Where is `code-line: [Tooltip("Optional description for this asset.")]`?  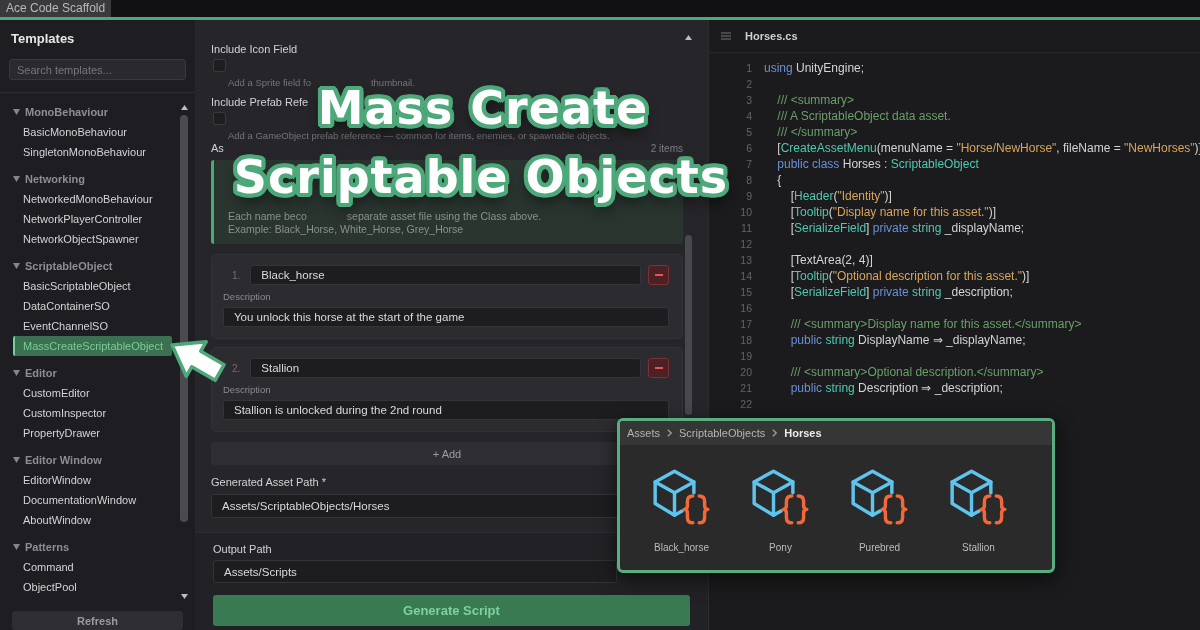
code-line: [Tooltip("Optional description for this asset.")] is located at coordinates (910, 276).